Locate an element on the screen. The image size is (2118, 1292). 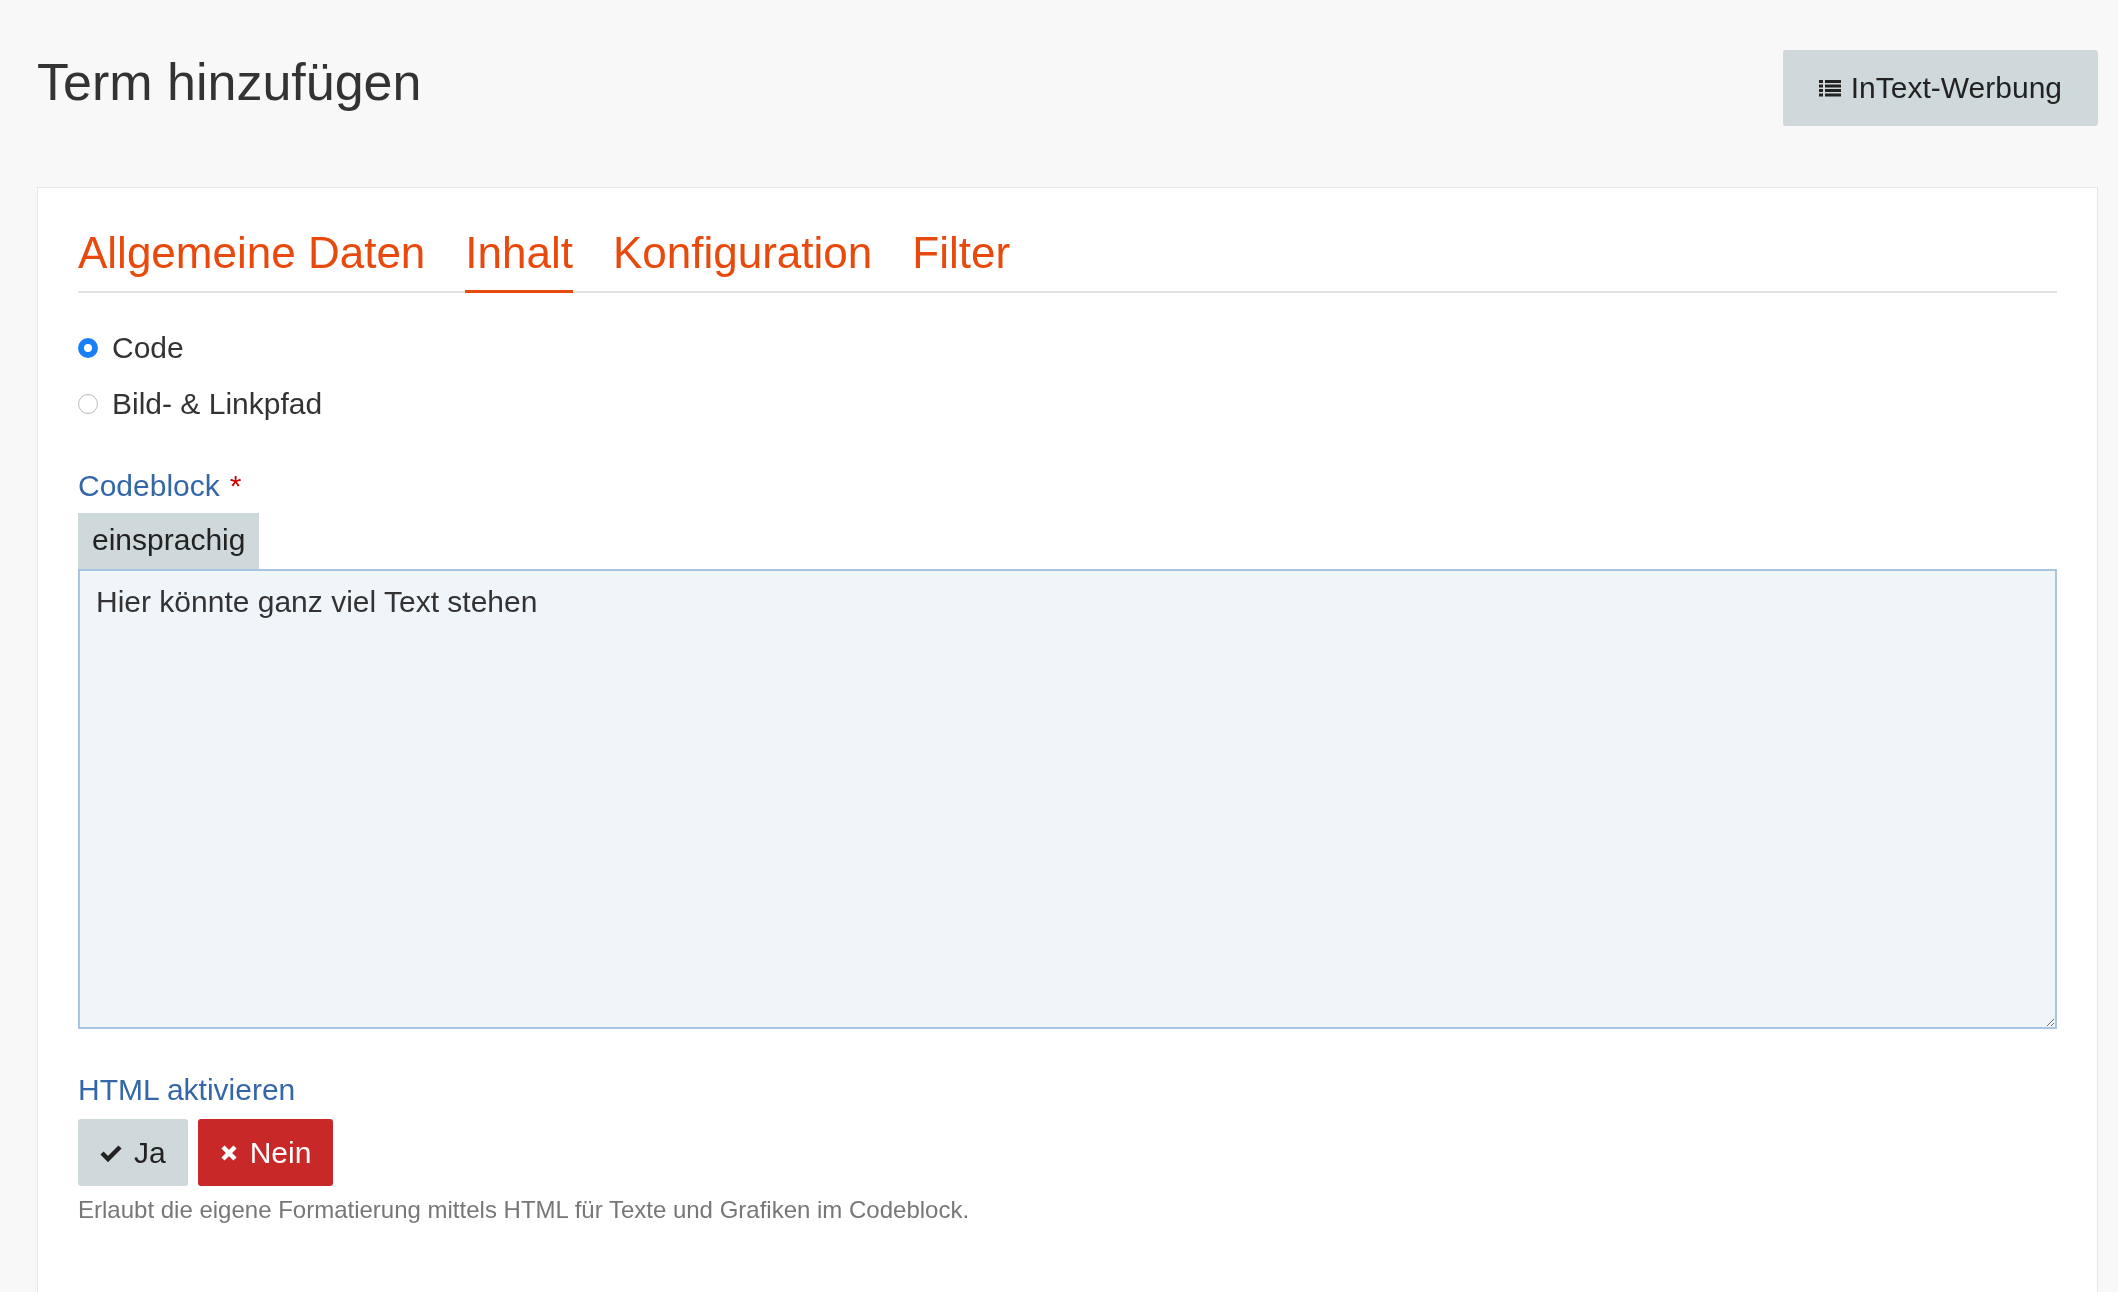
tab: Filter is located at coordinates (961, 260).